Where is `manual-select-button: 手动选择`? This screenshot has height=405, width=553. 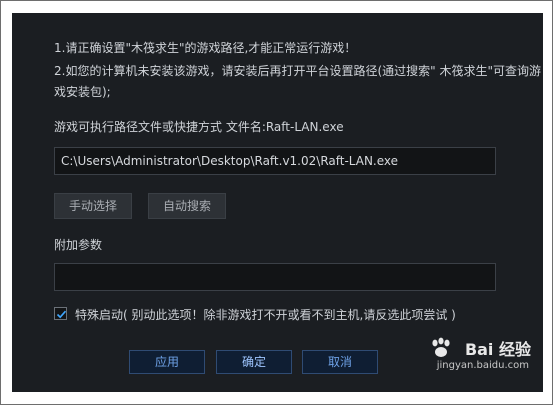
manual-select-button: 手动选择 is located at coordinates (93, 206).